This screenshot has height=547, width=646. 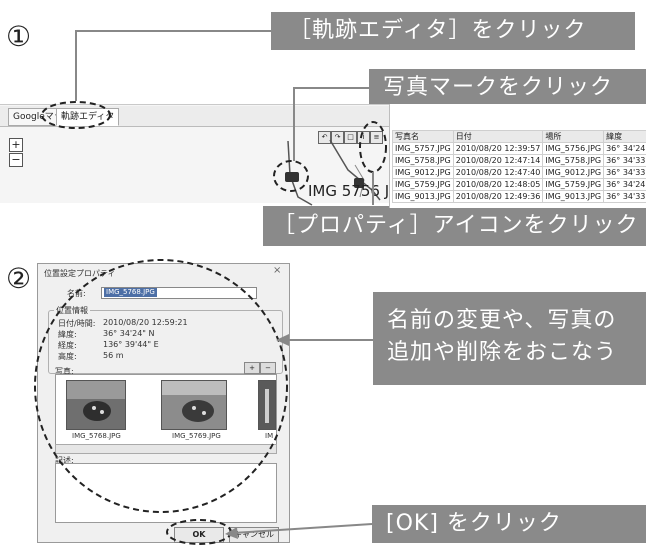 What do you see at coordinates (498, 184) in the screenshot?
I see `table-cell: 2010/08/20 12:48:05` at bounding box center [498, 184].